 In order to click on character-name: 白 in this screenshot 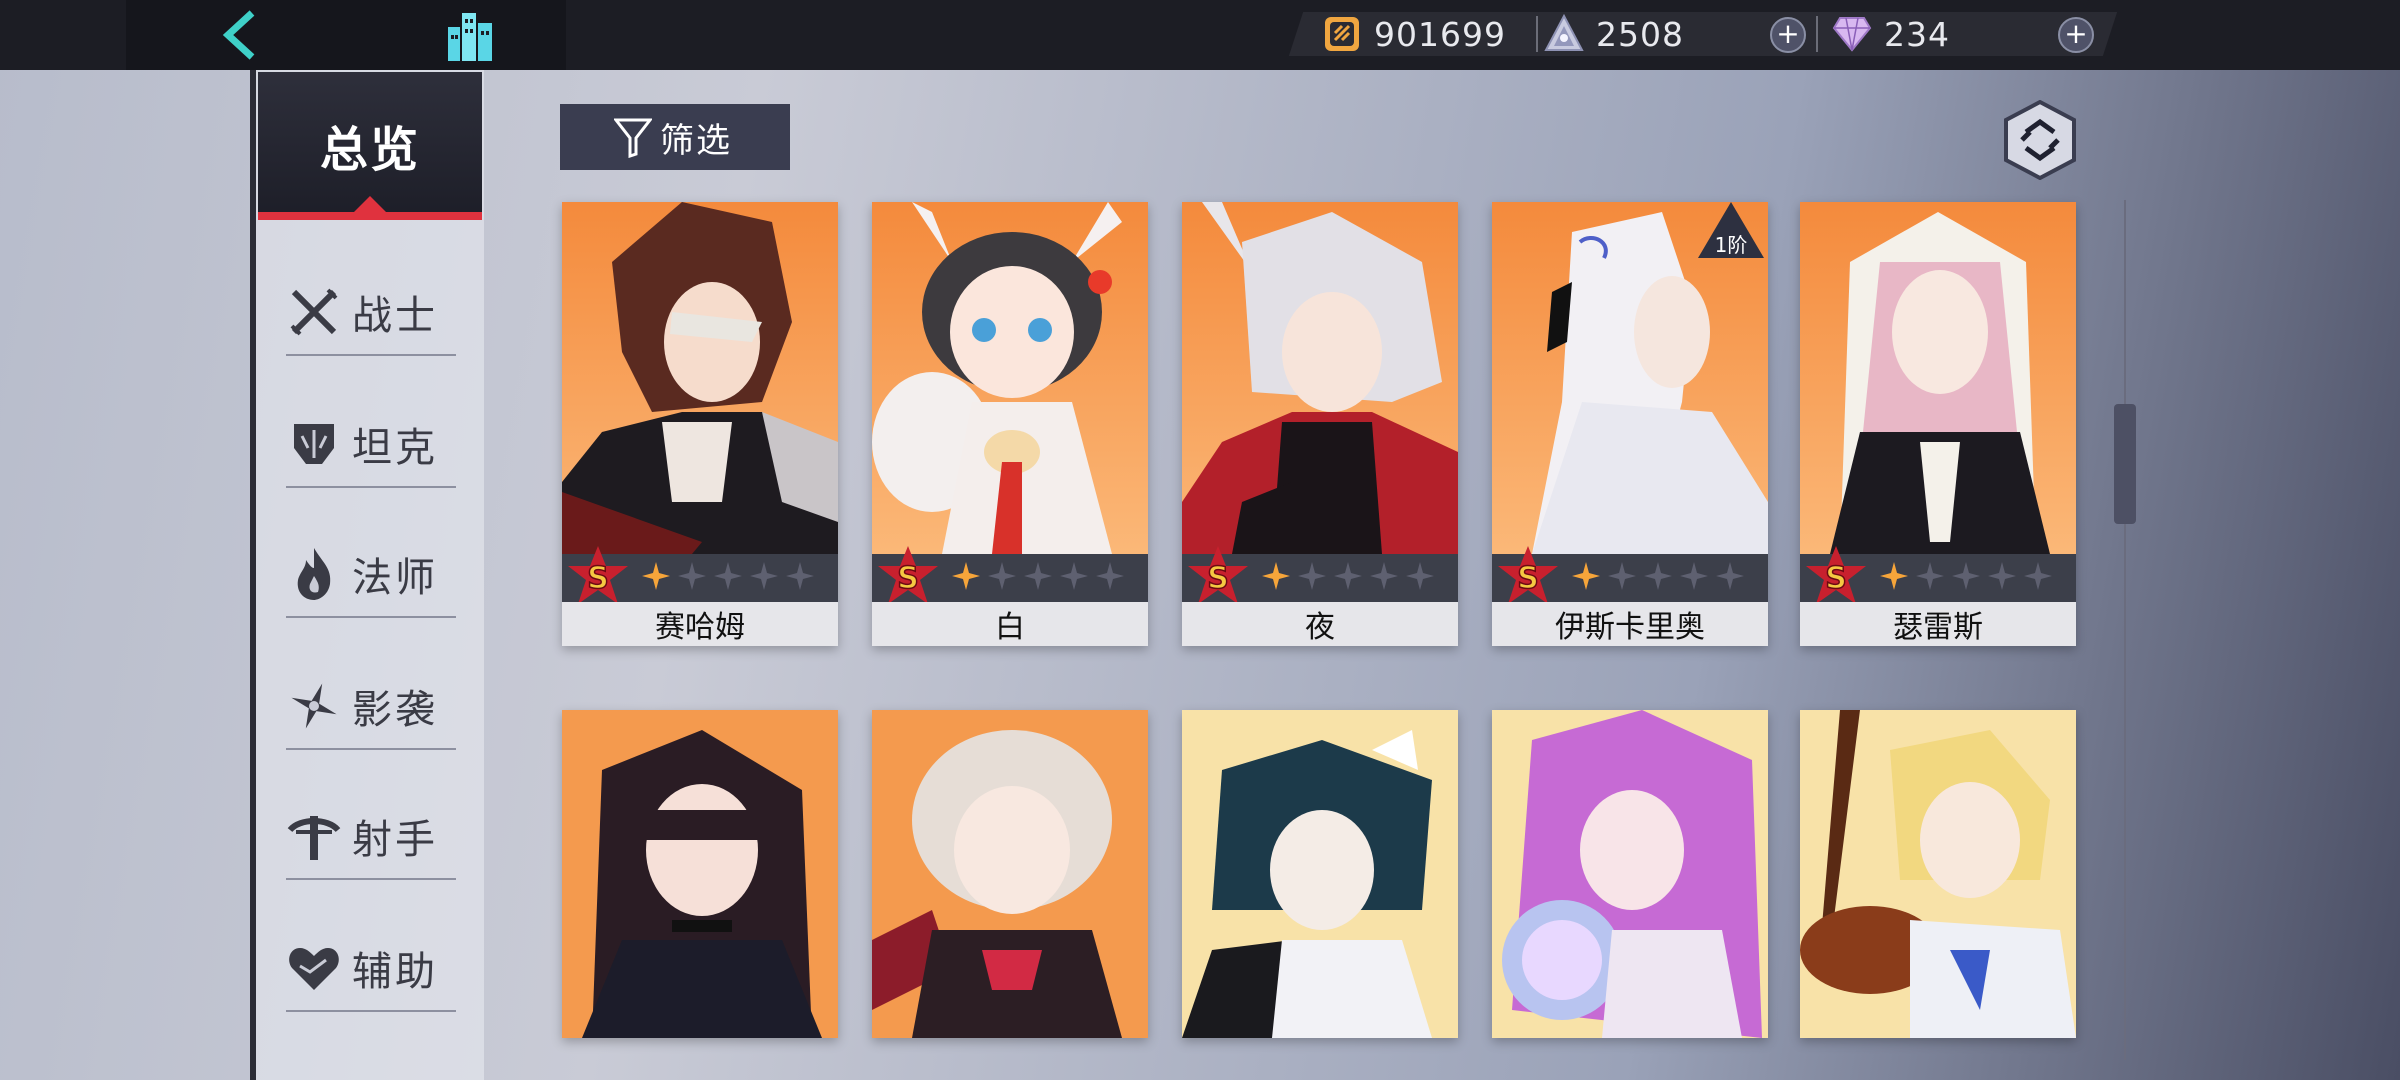, I will do `click(1010, 624)`.